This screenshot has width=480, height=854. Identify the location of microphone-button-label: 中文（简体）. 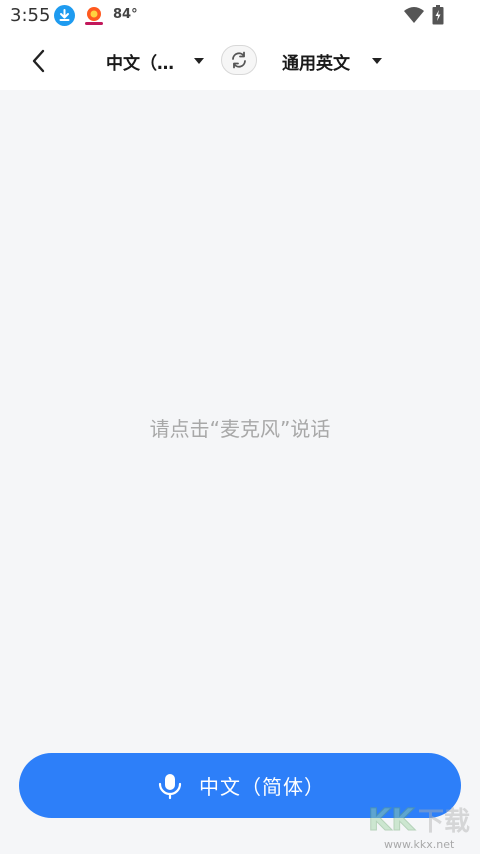
(262, 787).